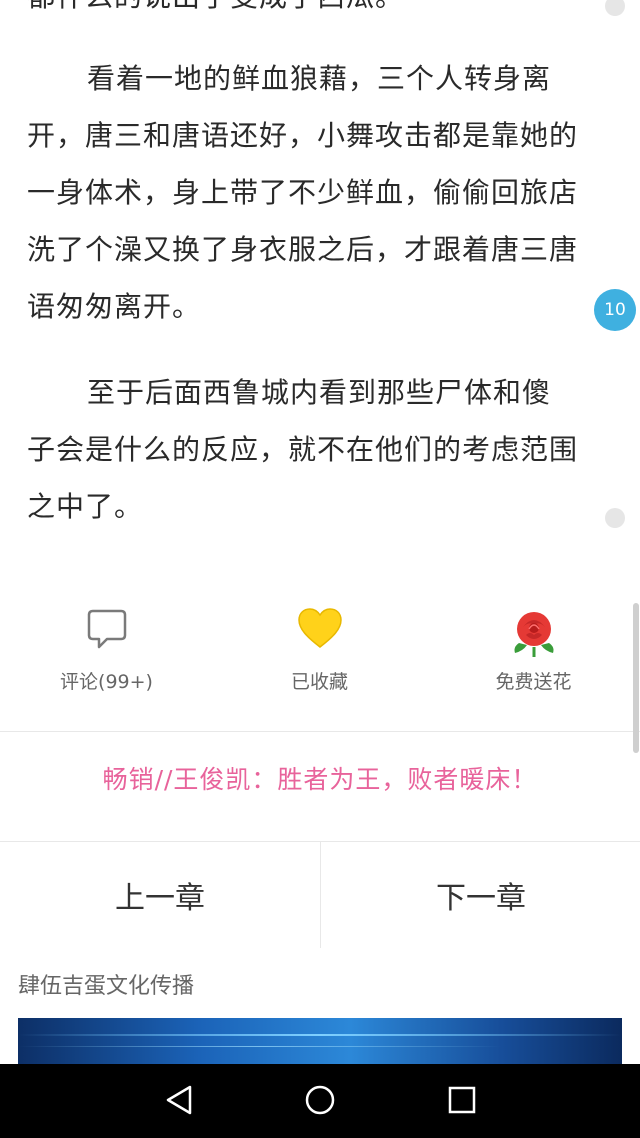  Describe the element at coordinates (320, 778) in the screenshot. I see `promo-link: 畅销//王俊凯：胜者为王，败者暖床！` at that location.